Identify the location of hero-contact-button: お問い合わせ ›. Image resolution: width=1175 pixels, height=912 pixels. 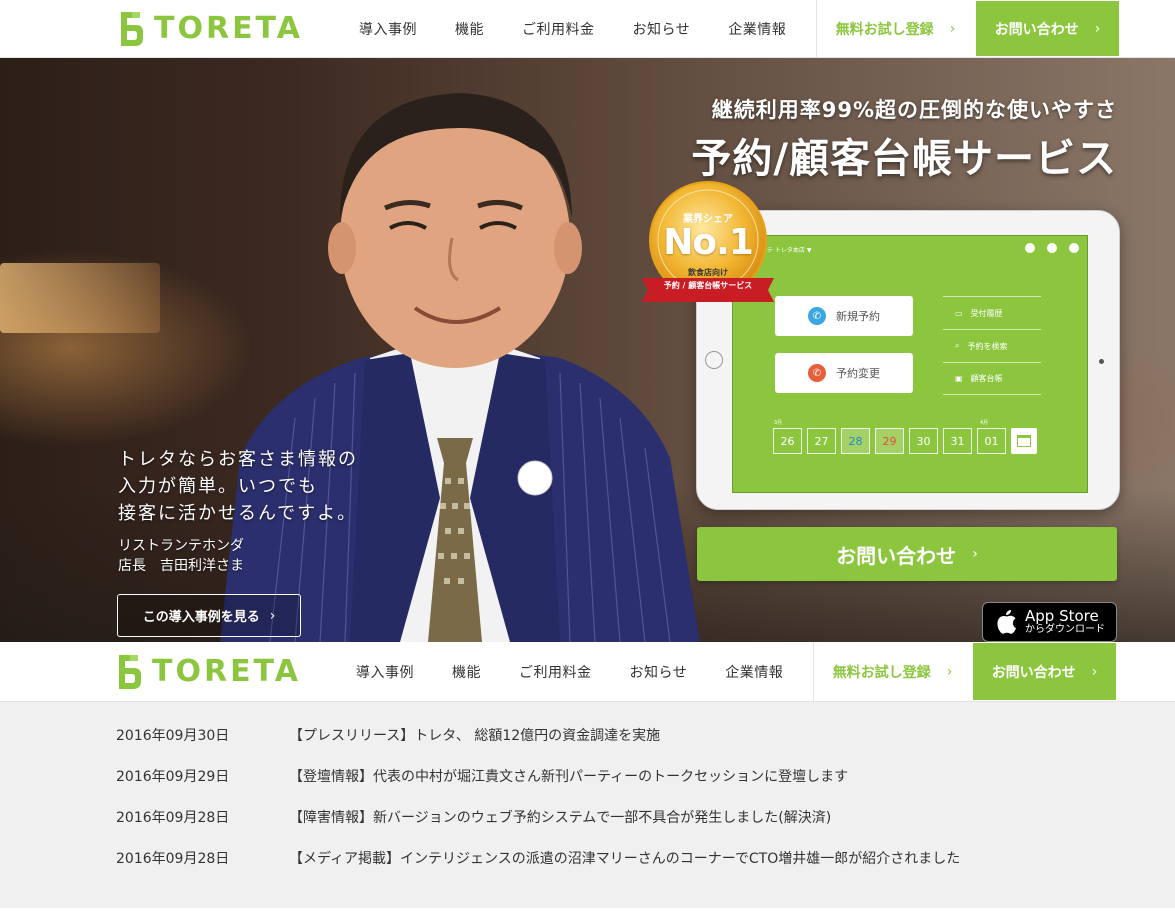
(907, 554).